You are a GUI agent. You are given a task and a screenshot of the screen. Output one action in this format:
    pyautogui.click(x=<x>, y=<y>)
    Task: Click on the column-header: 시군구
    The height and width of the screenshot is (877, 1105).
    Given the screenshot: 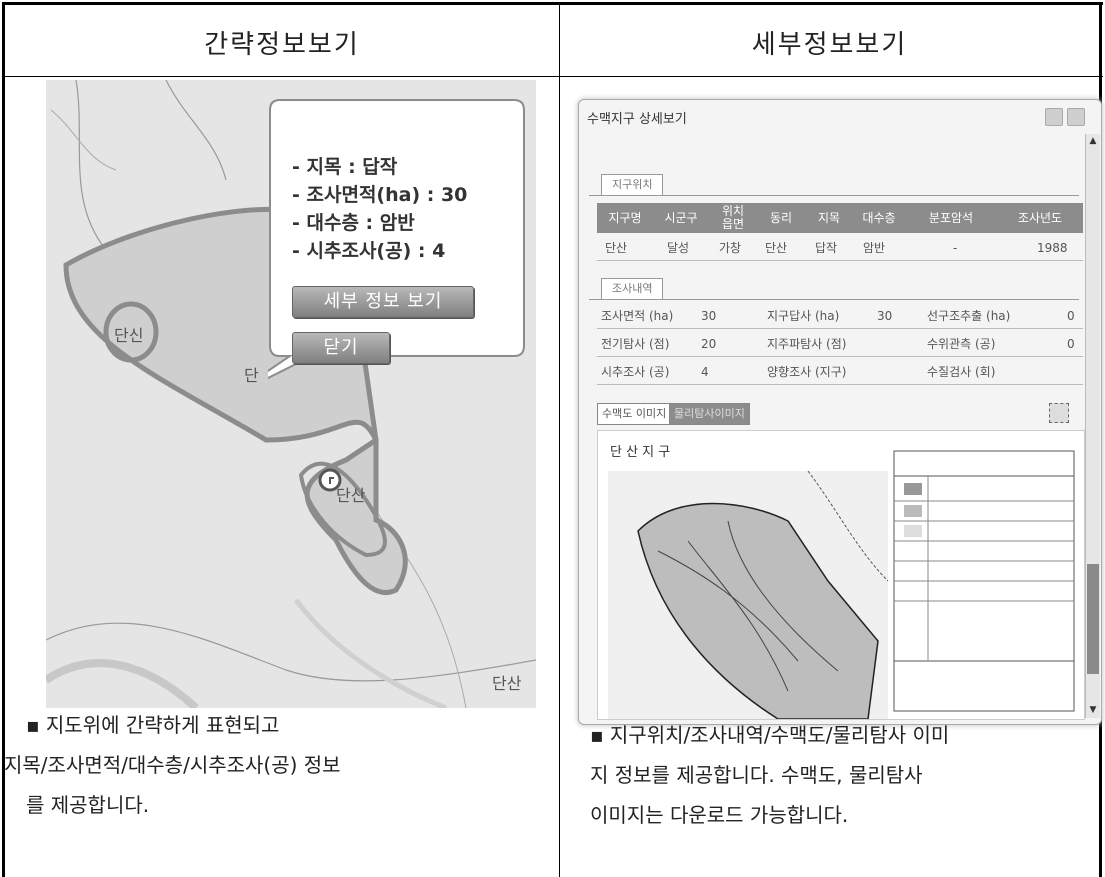 What is the action you would take?
    pyautogui.click(x=681, y=218)
    